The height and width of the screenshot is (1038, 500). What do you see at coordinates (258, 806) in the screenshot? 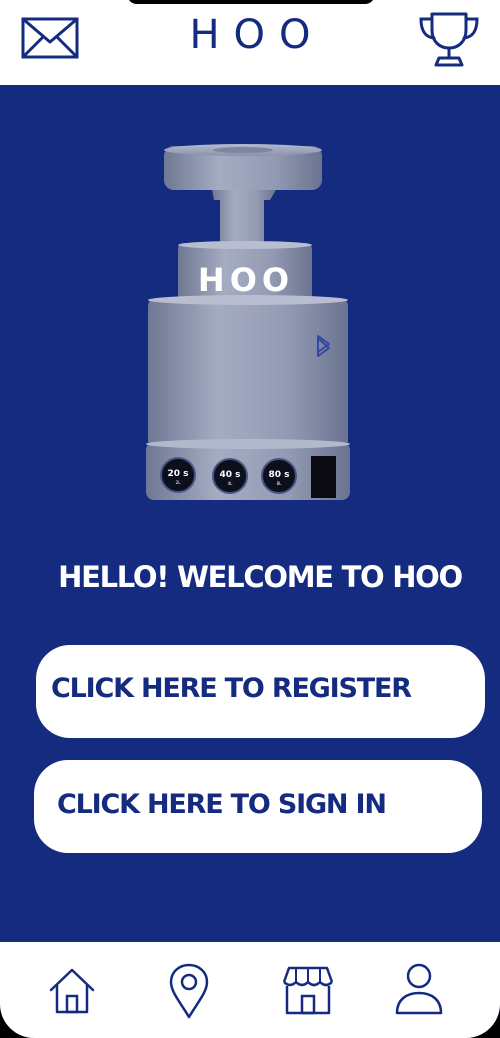
I see `sign-in-button: CLICK HERE TO SIGN IN` at bounding box center [258, 806].